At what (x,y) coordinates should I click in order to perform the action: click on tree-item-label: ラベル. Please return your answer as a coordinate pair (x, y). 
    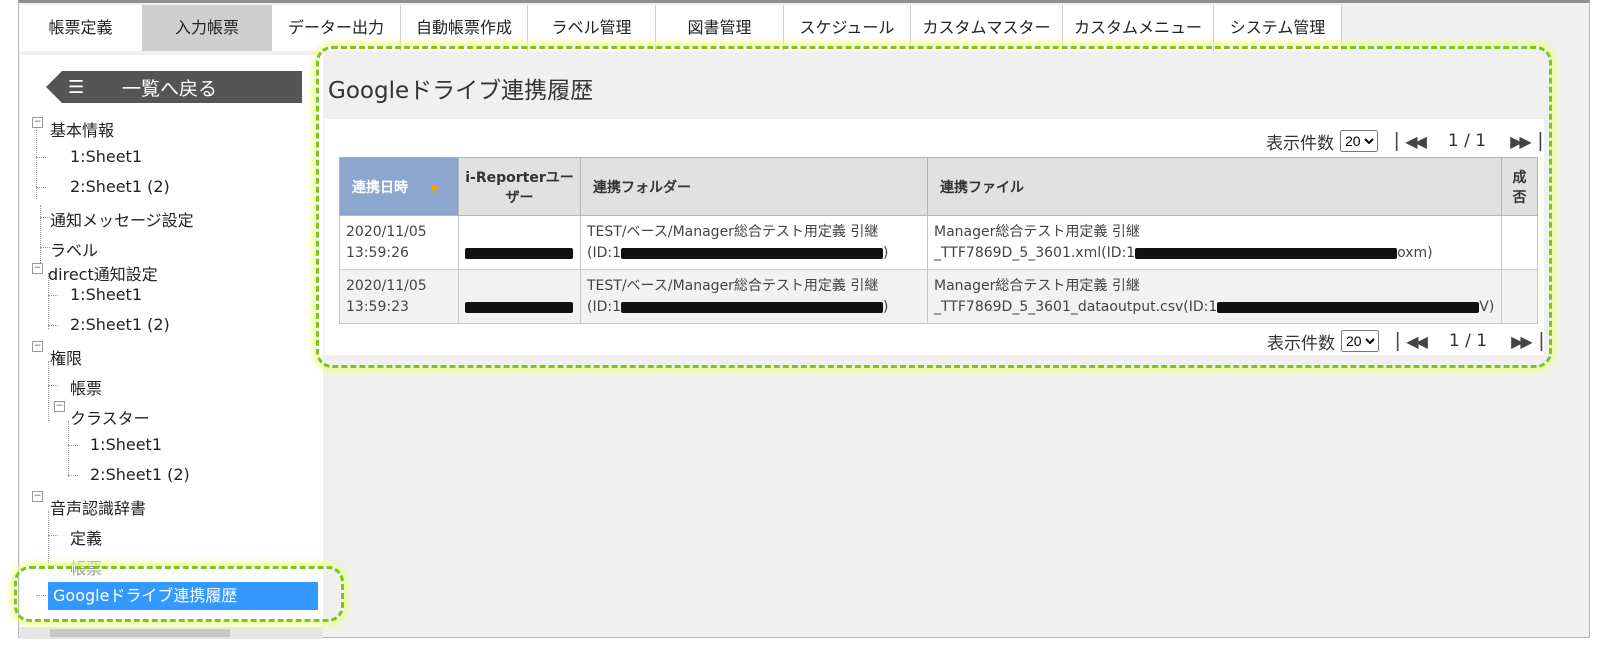
    Looking at the image, I should click on (74, 249).